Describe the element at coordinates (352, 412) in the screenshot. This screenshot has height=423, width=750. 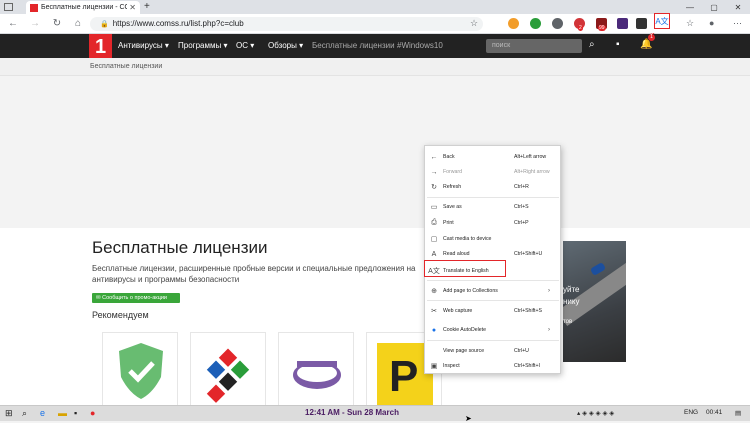
I see `taskbar-clock-banner: 12:41 AM - Sun 28 March` at that location.